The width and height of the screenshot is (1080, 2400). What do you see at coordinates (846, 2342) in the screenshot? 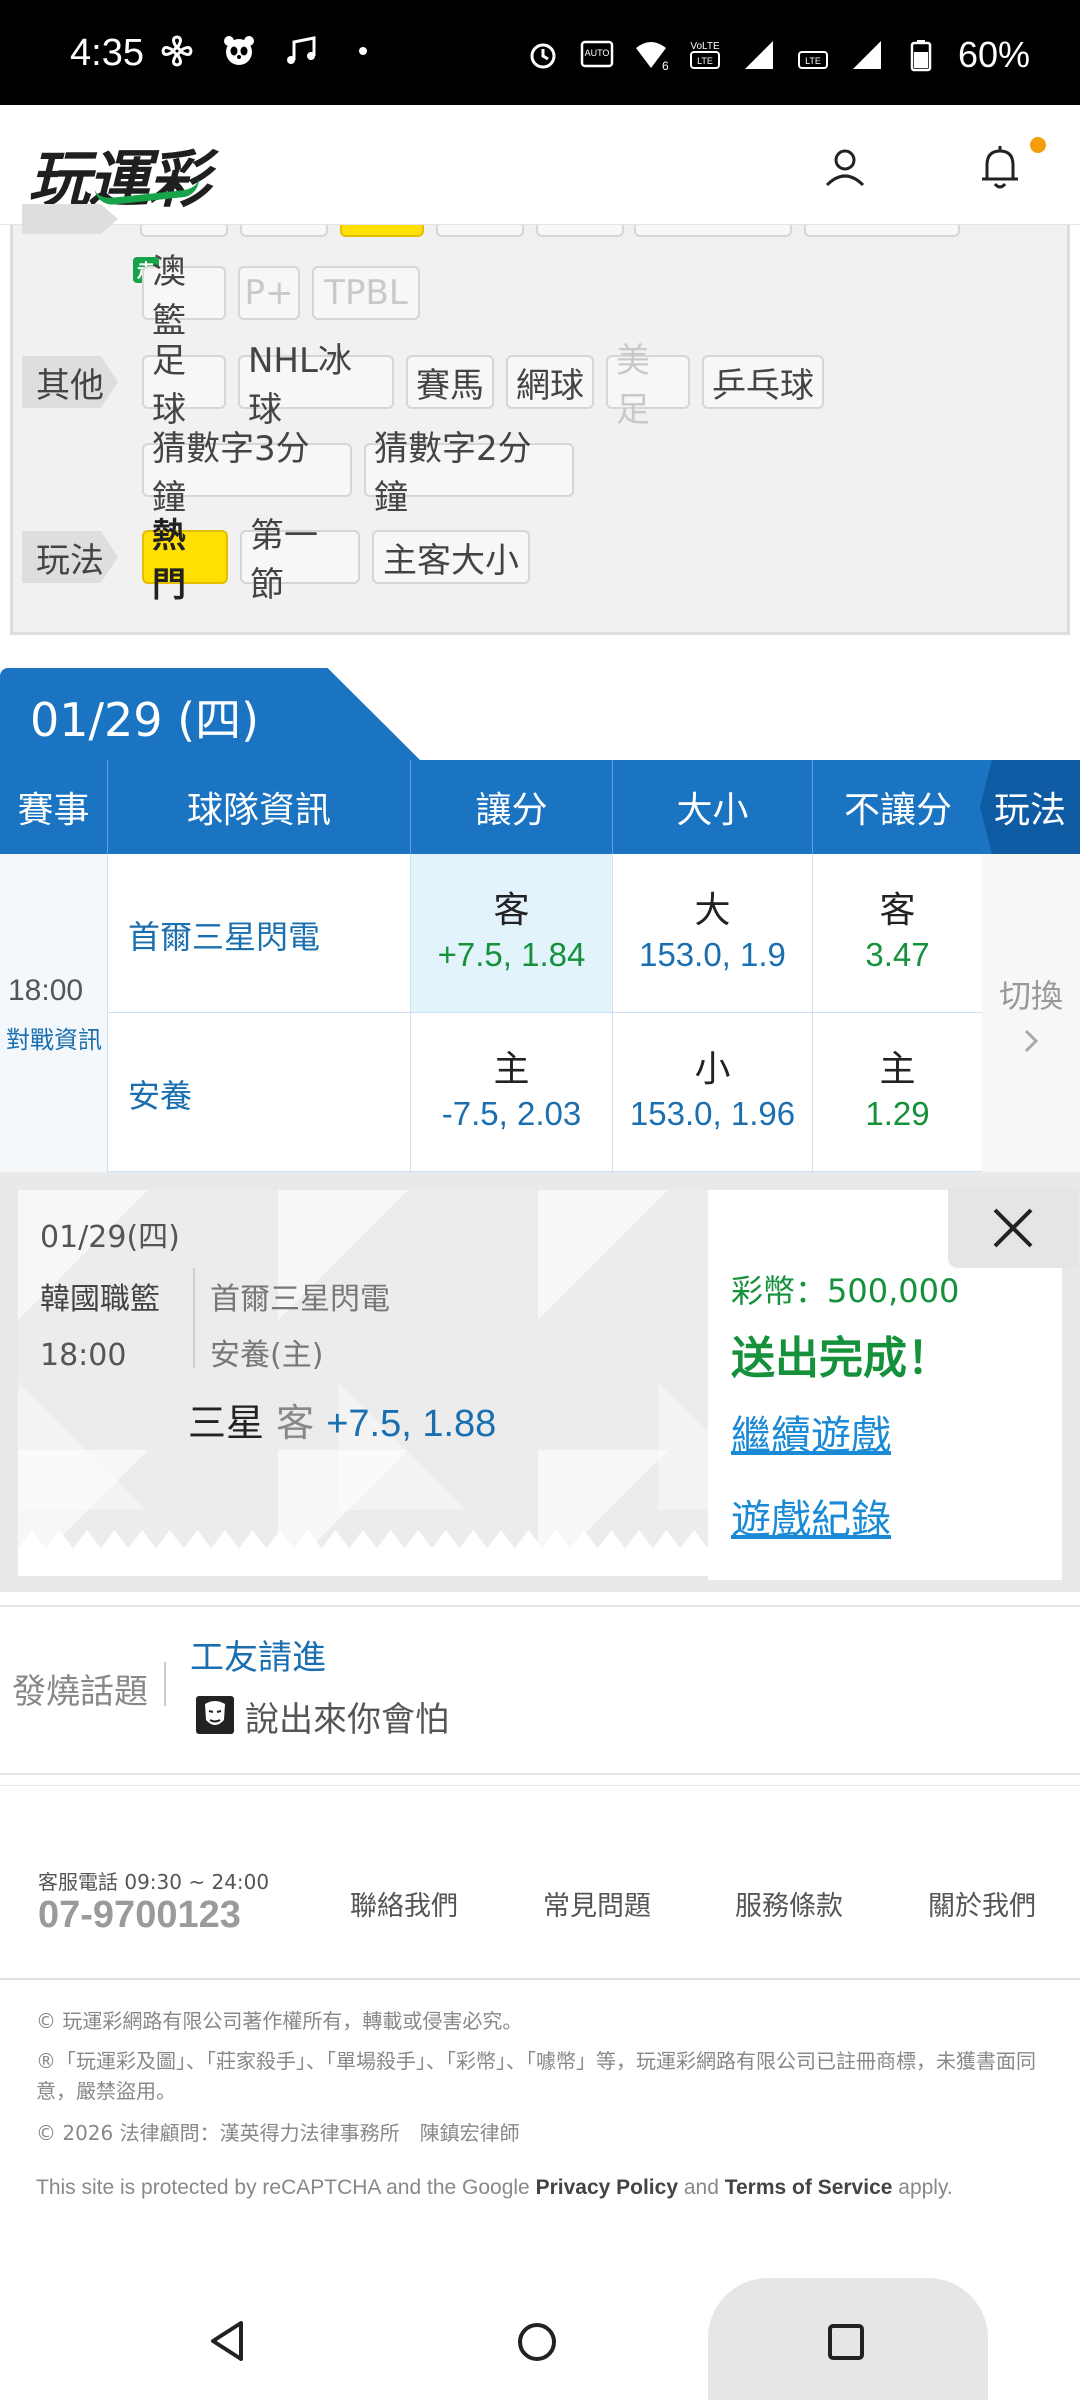
I see `recents-icon` at bounding box center [846, 2342].